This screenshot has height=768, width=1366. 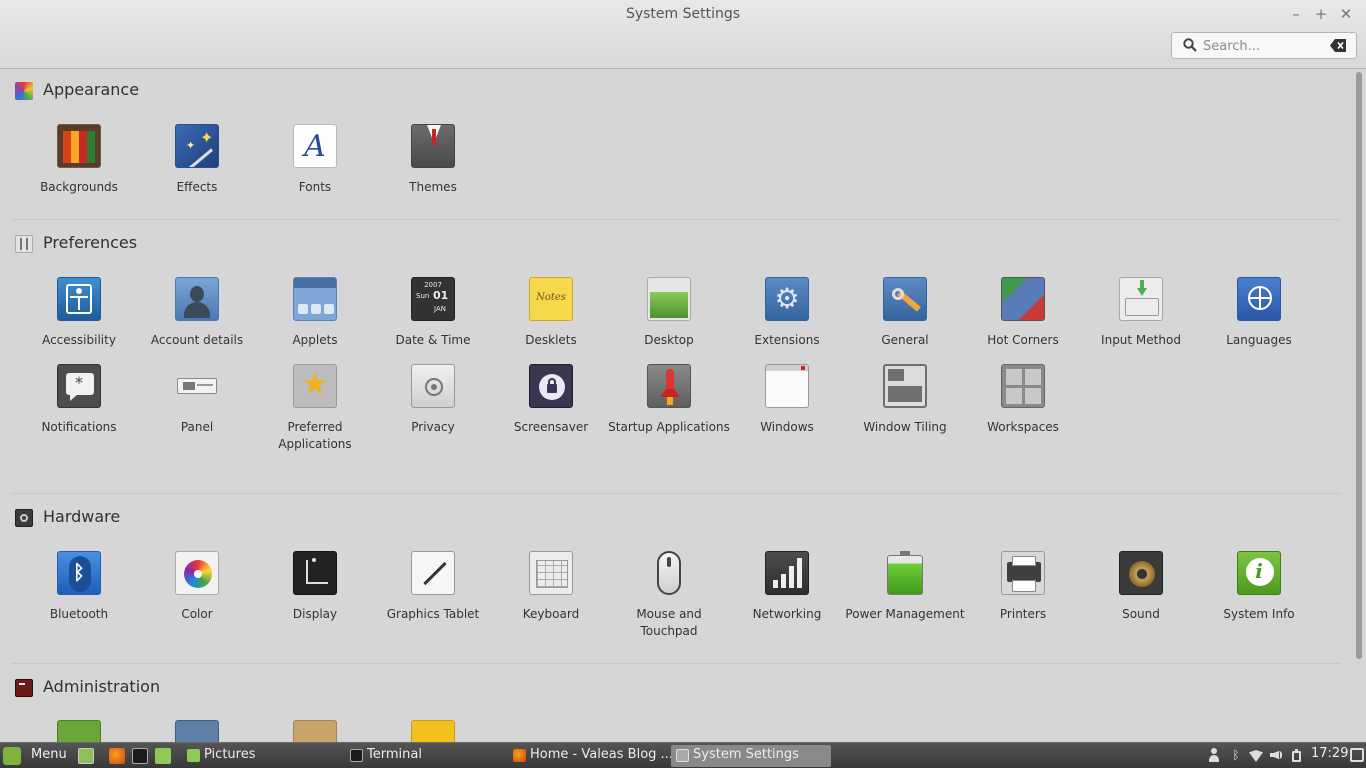 What do you see at coordinates (1141, 573) in the screenshot?
I see `speaker-icon` at bounding box center [1141, 573].